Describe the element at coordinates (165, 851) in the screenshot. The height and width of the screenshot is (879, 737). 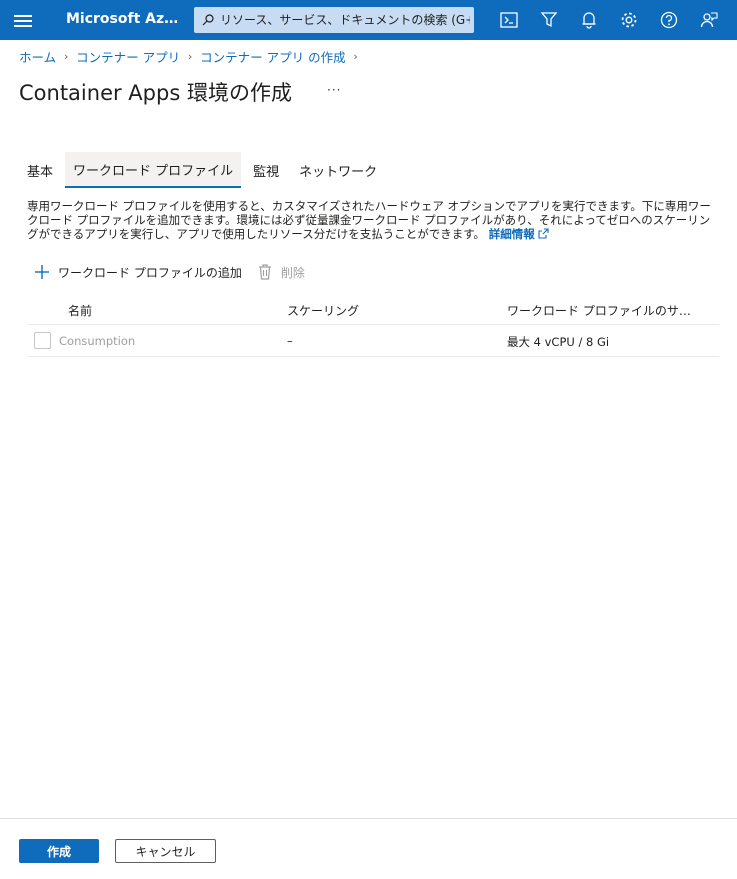
I see `cancel-button: キャンセル` at that location.